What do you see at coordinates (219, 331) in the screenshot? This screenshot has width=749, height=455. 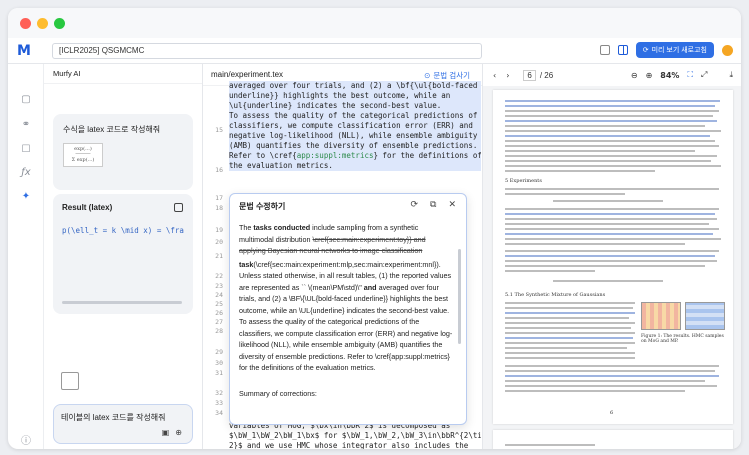 I see `line-number: 28` at bounding box center [219, 331].